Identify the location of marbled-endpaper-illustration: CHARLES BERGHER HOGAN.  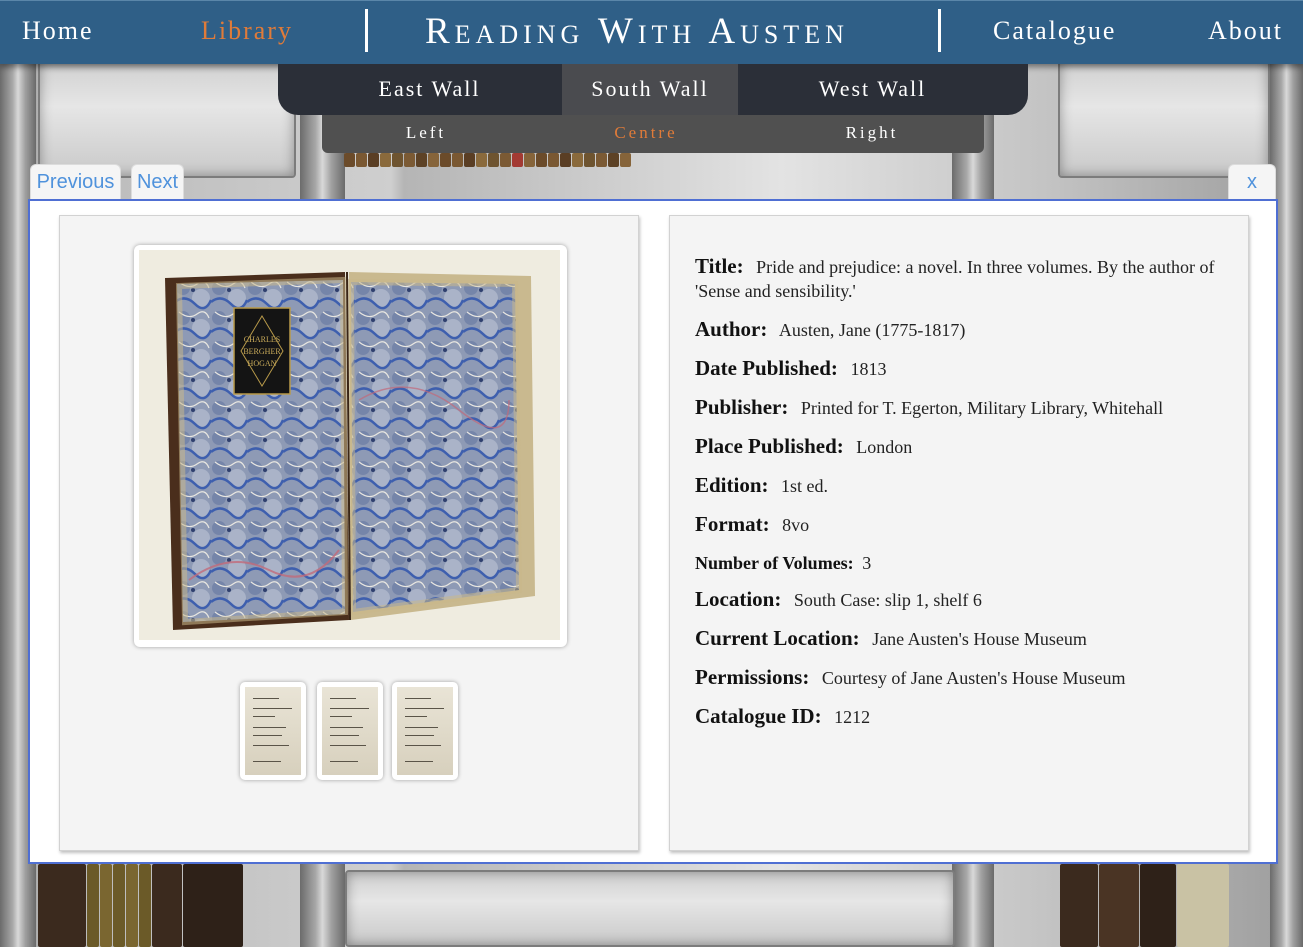
(349, 445).